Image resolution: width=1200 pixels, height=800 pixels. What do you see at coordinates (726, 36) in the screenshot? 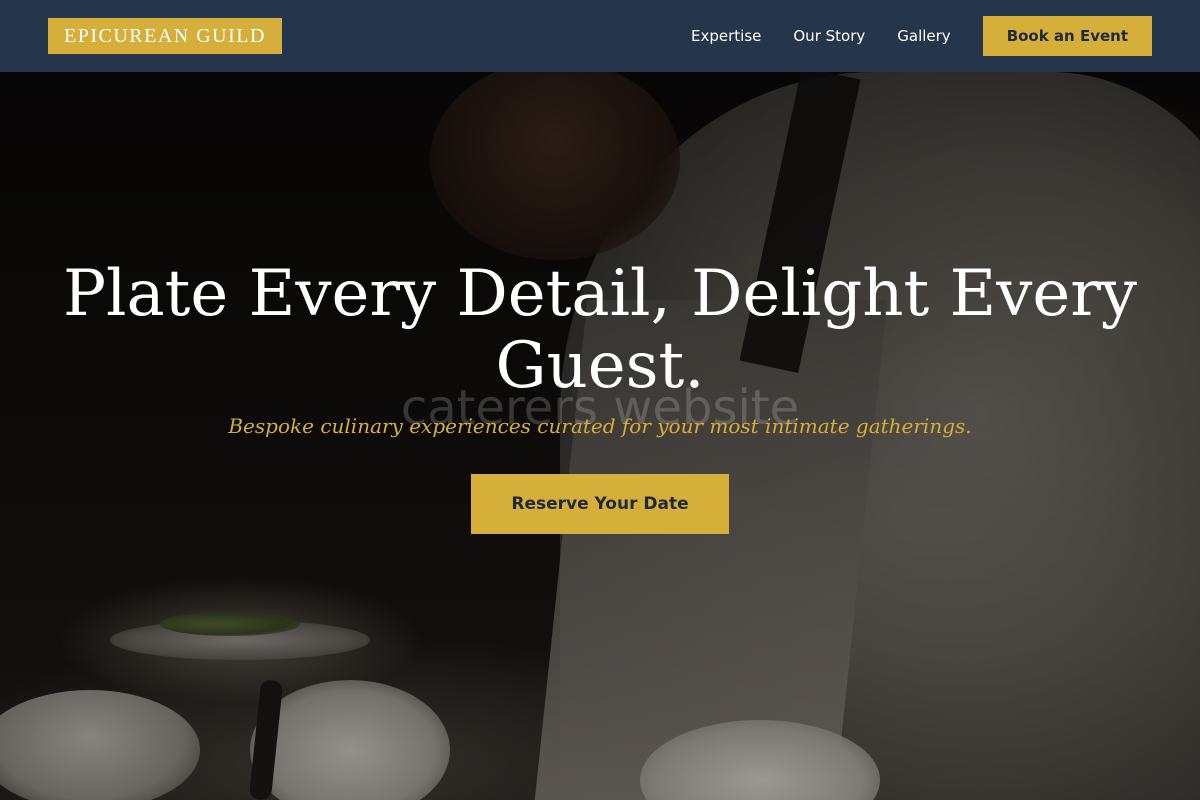
I see `nav-link-expertise: Expertise` at bounding box center [726, 36].